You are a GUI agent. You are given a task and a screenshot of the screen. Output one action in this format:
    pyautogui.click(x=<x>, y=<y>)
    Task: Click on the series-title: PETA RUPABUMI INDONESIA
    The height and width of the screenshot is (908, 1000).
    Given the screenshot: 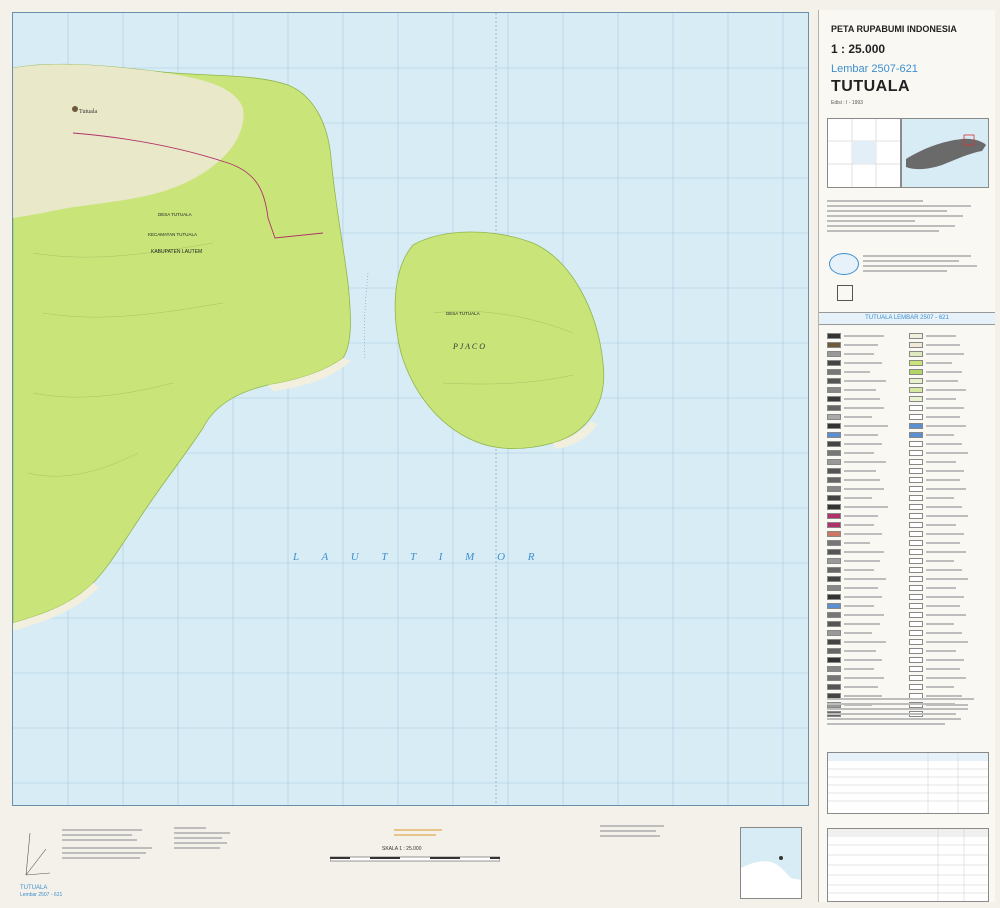 What is the action you would take?
    pyautogui.click(x=894, y=29)
    